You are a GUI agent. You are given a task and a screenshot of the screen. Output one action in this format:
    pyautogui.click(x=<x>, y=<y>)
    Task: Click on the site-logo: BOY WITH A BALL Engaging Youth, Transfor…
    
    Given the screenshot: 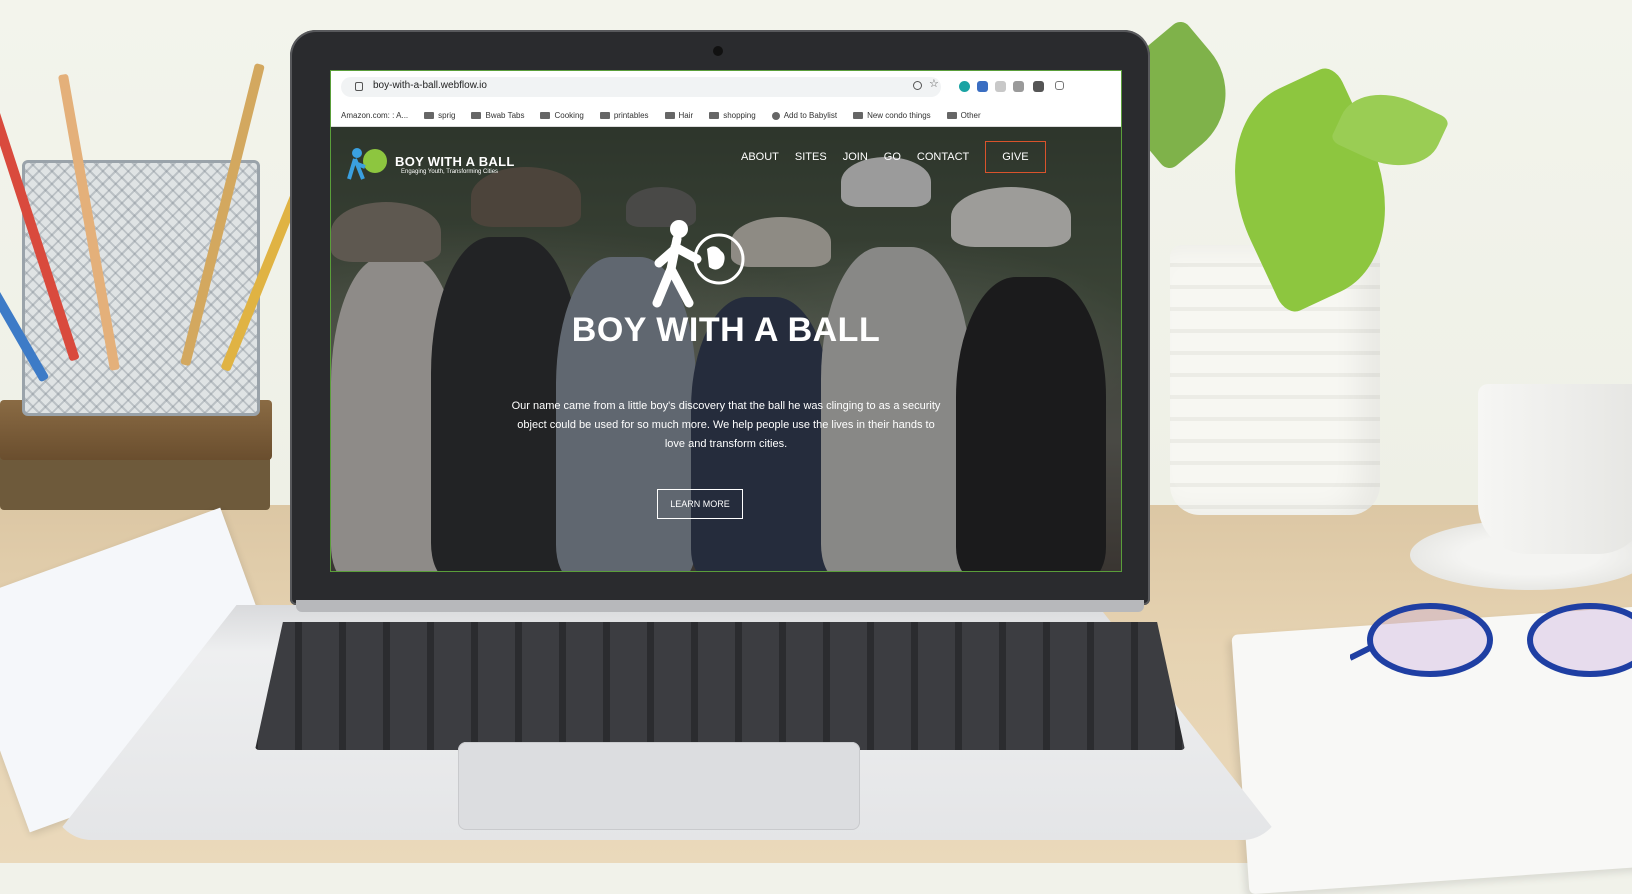 What is the action you would take?
    pyautogui.click(x=430, y=164)
    